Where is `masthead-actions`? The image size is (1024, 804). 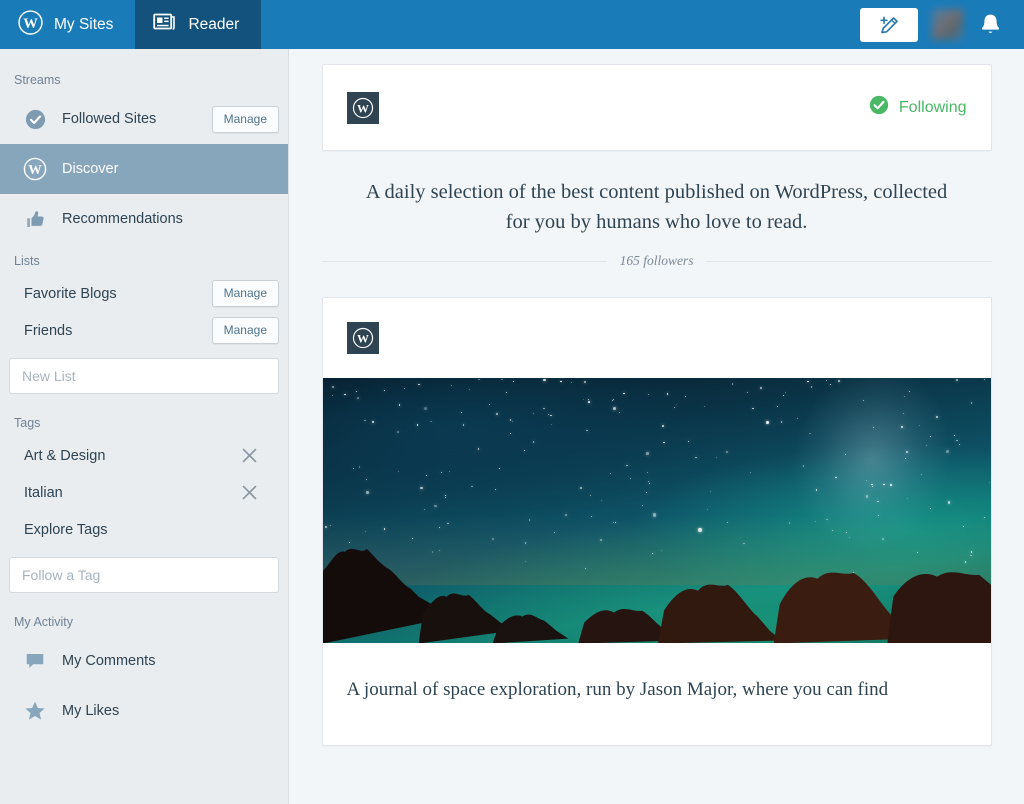 masthead-actions is located at coordinates (942, 24).